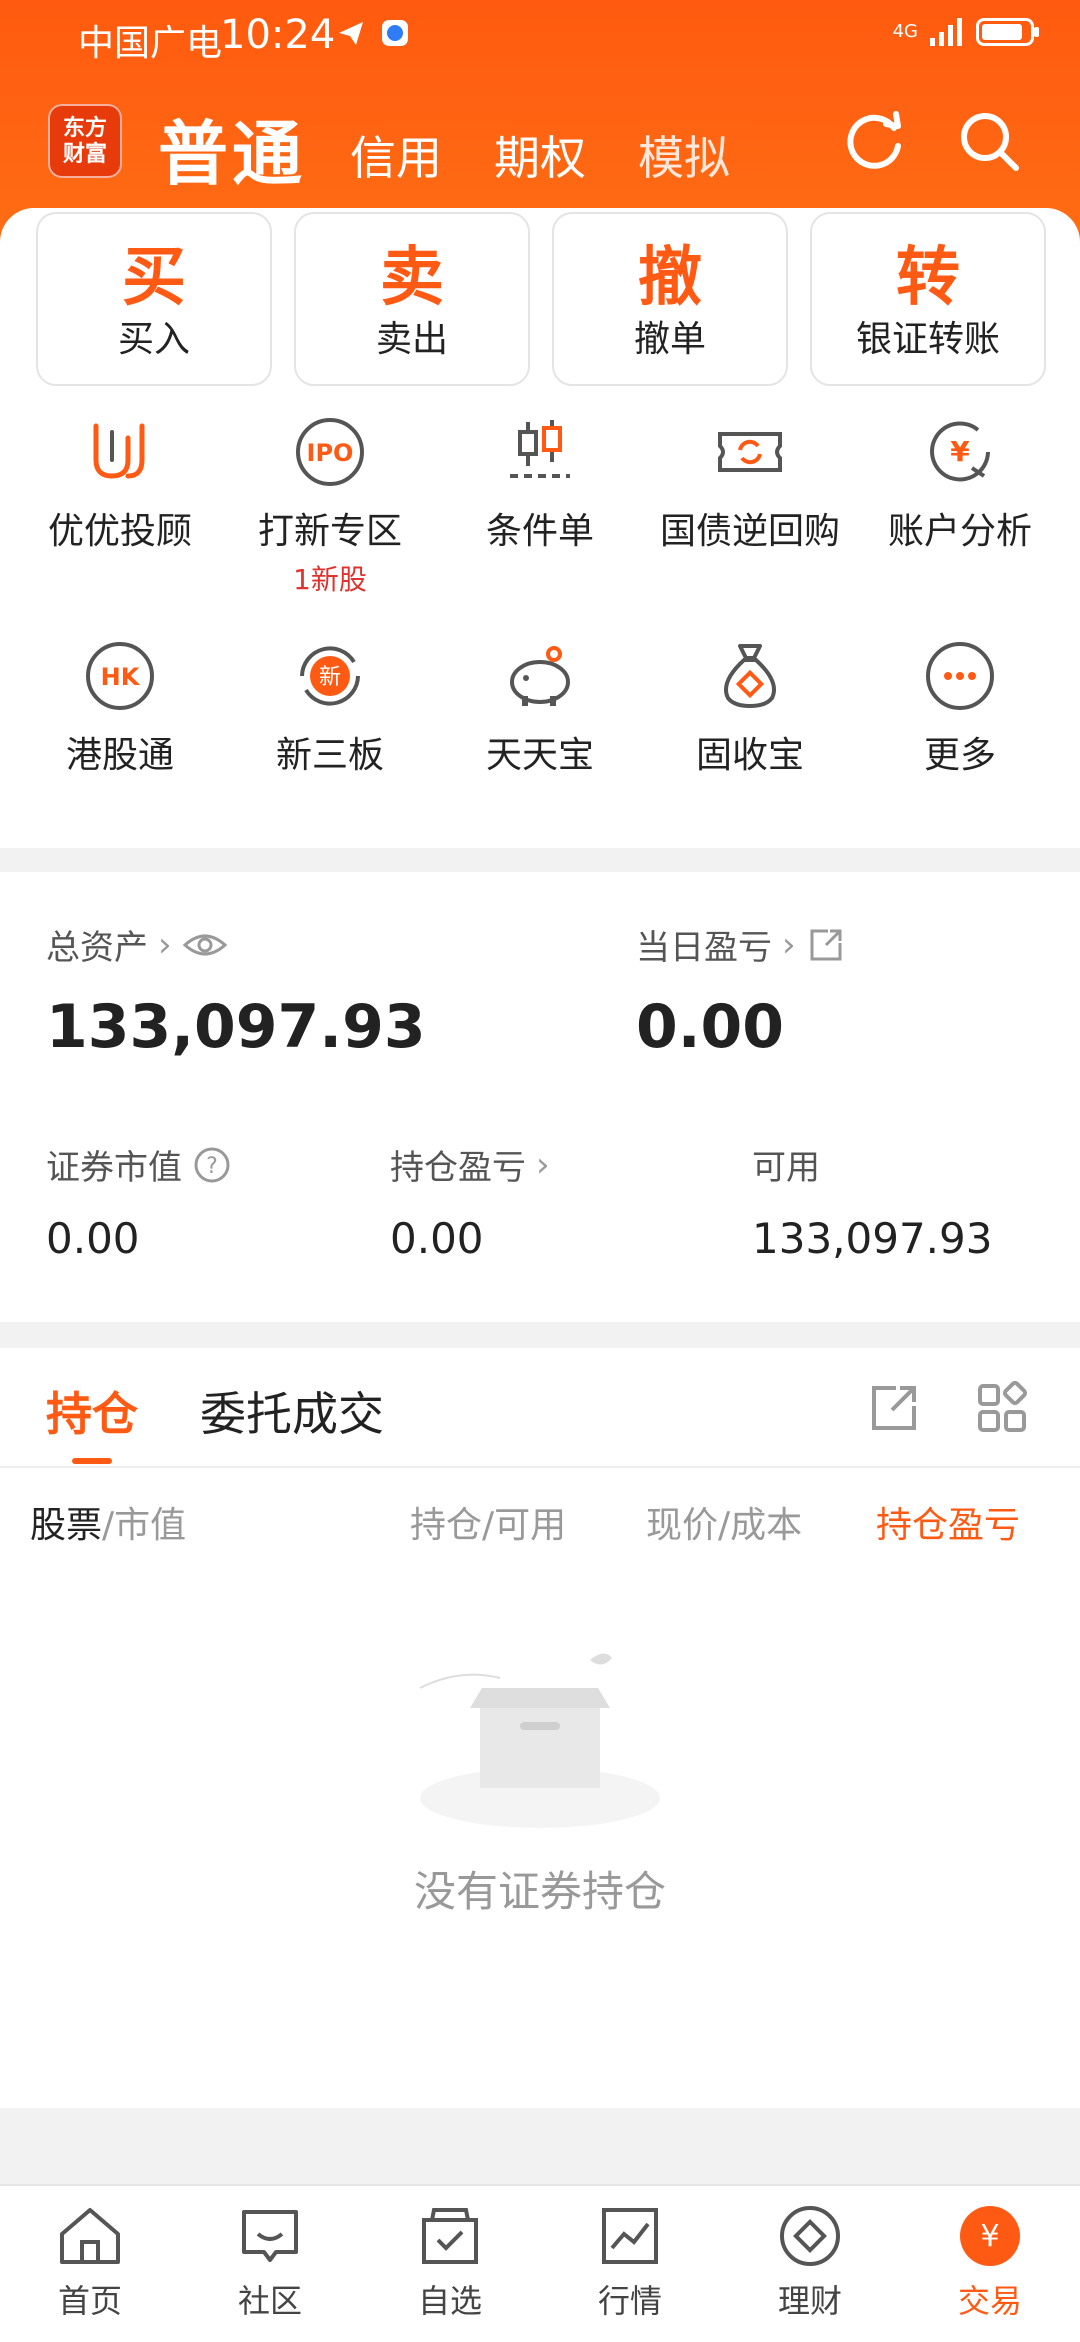  I want to click on buy-button: 买 买入, so click(154, 299).